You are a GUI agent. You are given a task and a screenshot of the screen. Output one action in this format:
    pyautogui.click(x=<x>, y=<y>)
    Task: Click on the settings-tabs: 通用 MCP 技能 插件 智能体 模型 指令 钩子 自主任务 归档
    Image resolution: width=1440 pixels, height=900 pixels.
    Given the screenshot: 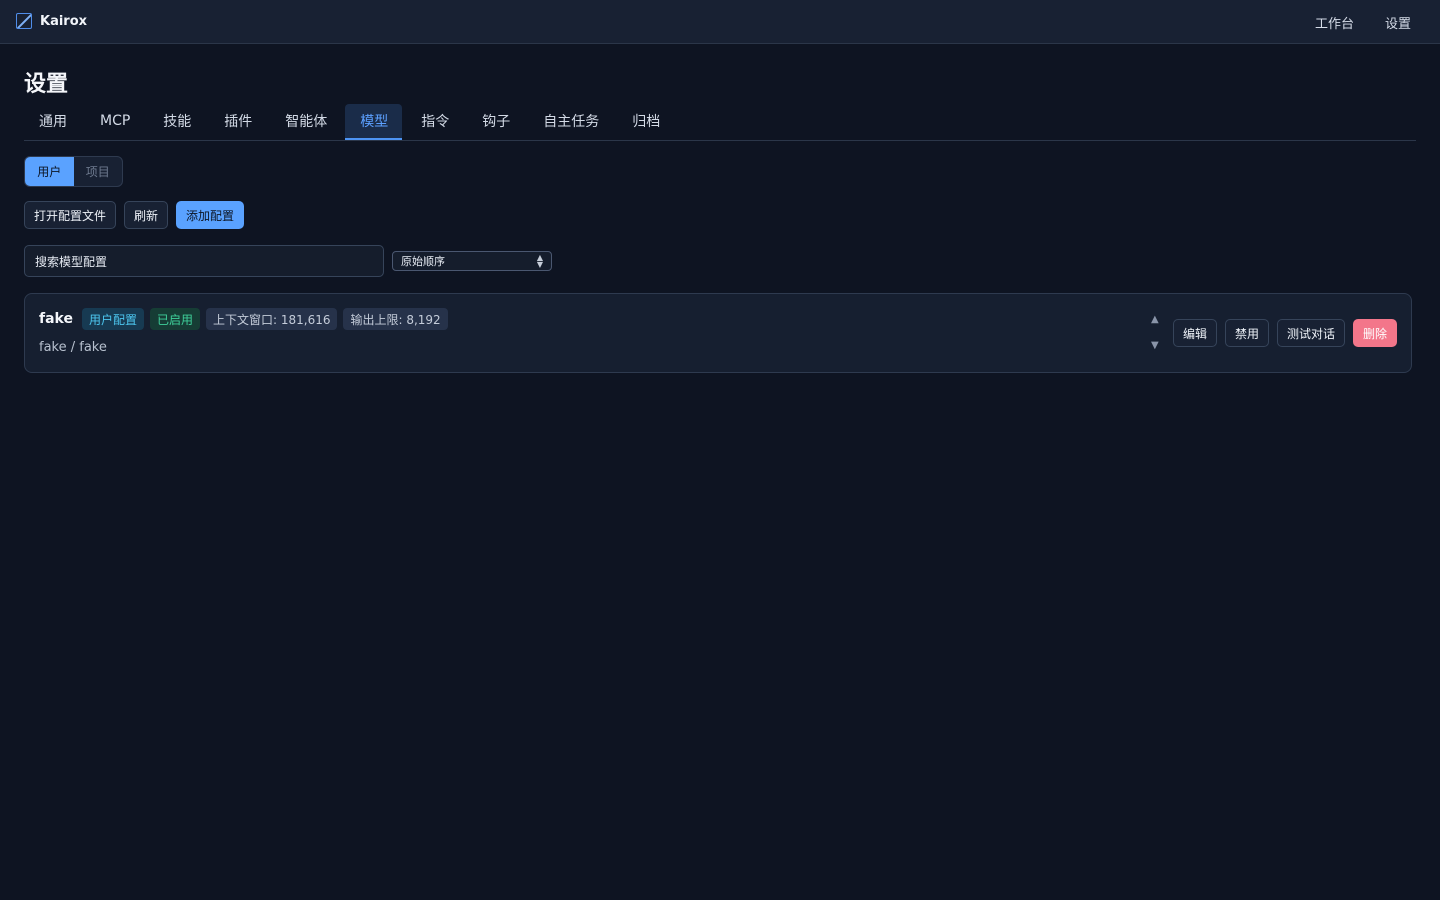 What is the action you would take?
    pyautogui.click(x=720, y=122)
    